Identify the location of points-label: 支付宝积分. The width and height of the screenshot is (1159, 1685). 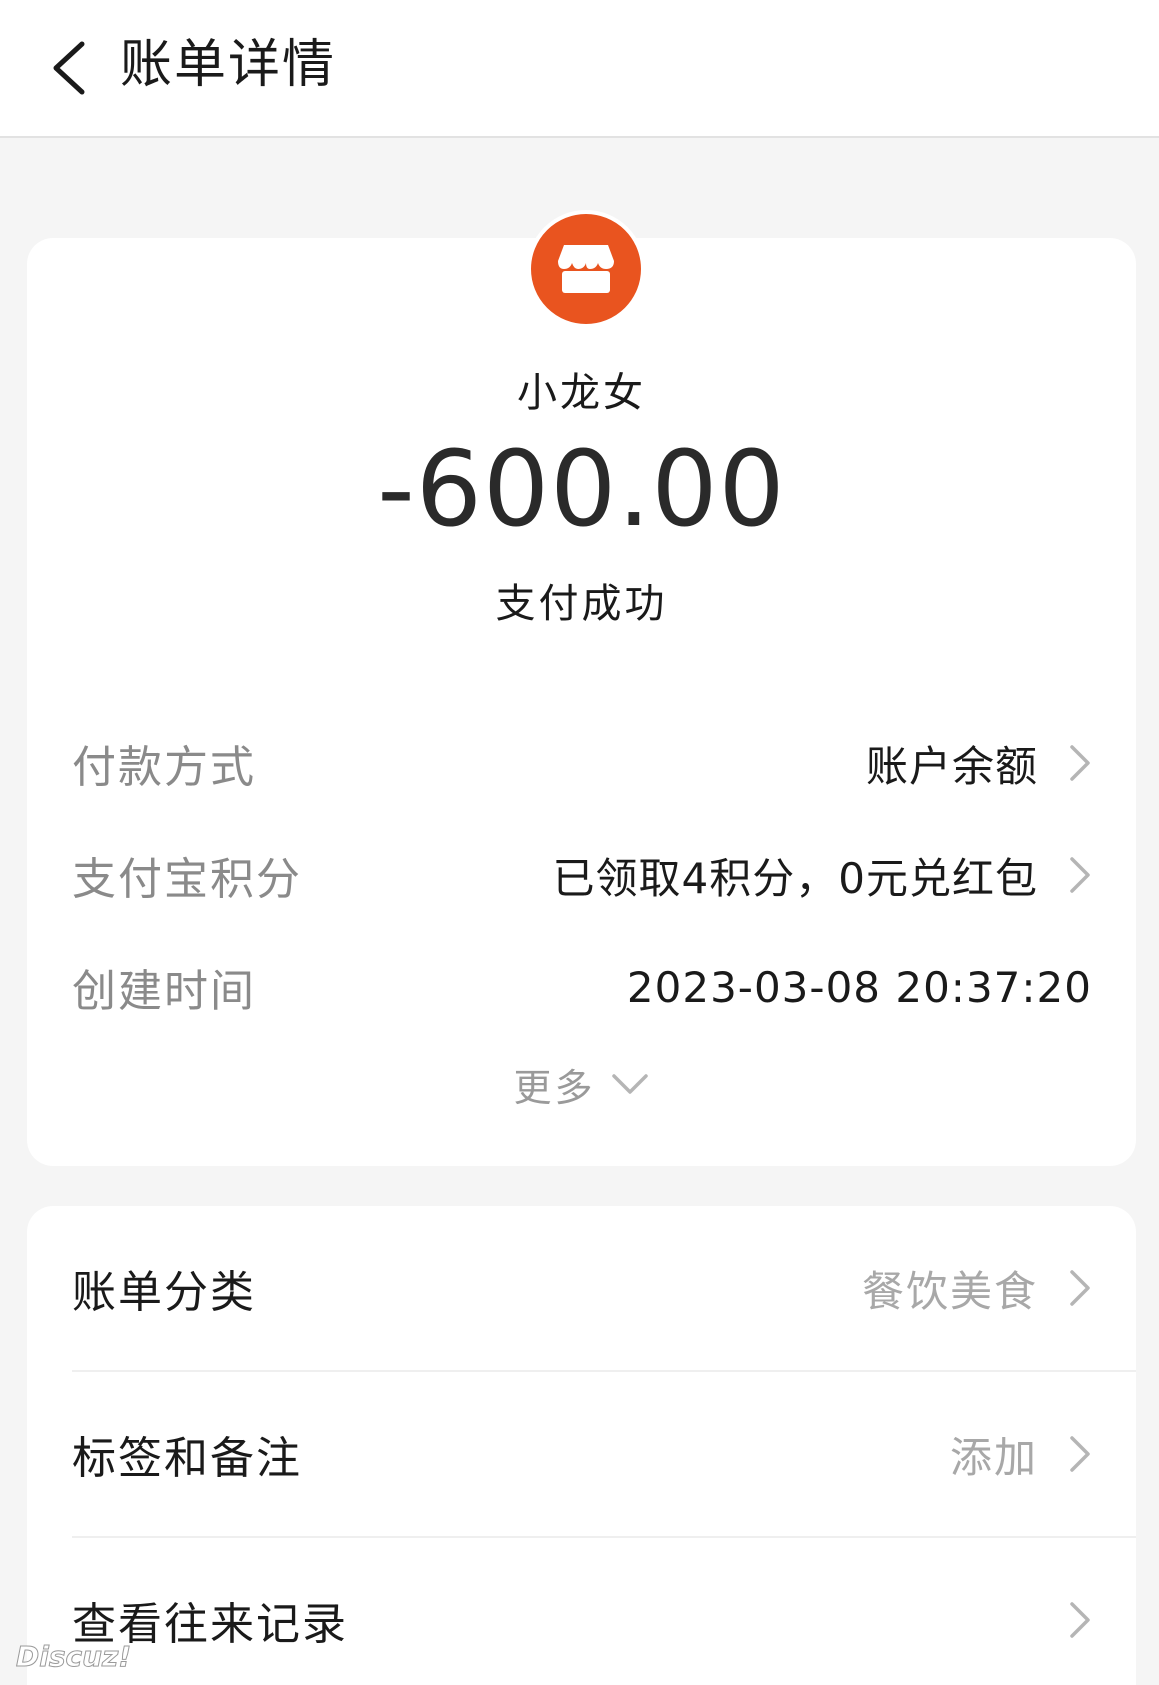
(187, 879).